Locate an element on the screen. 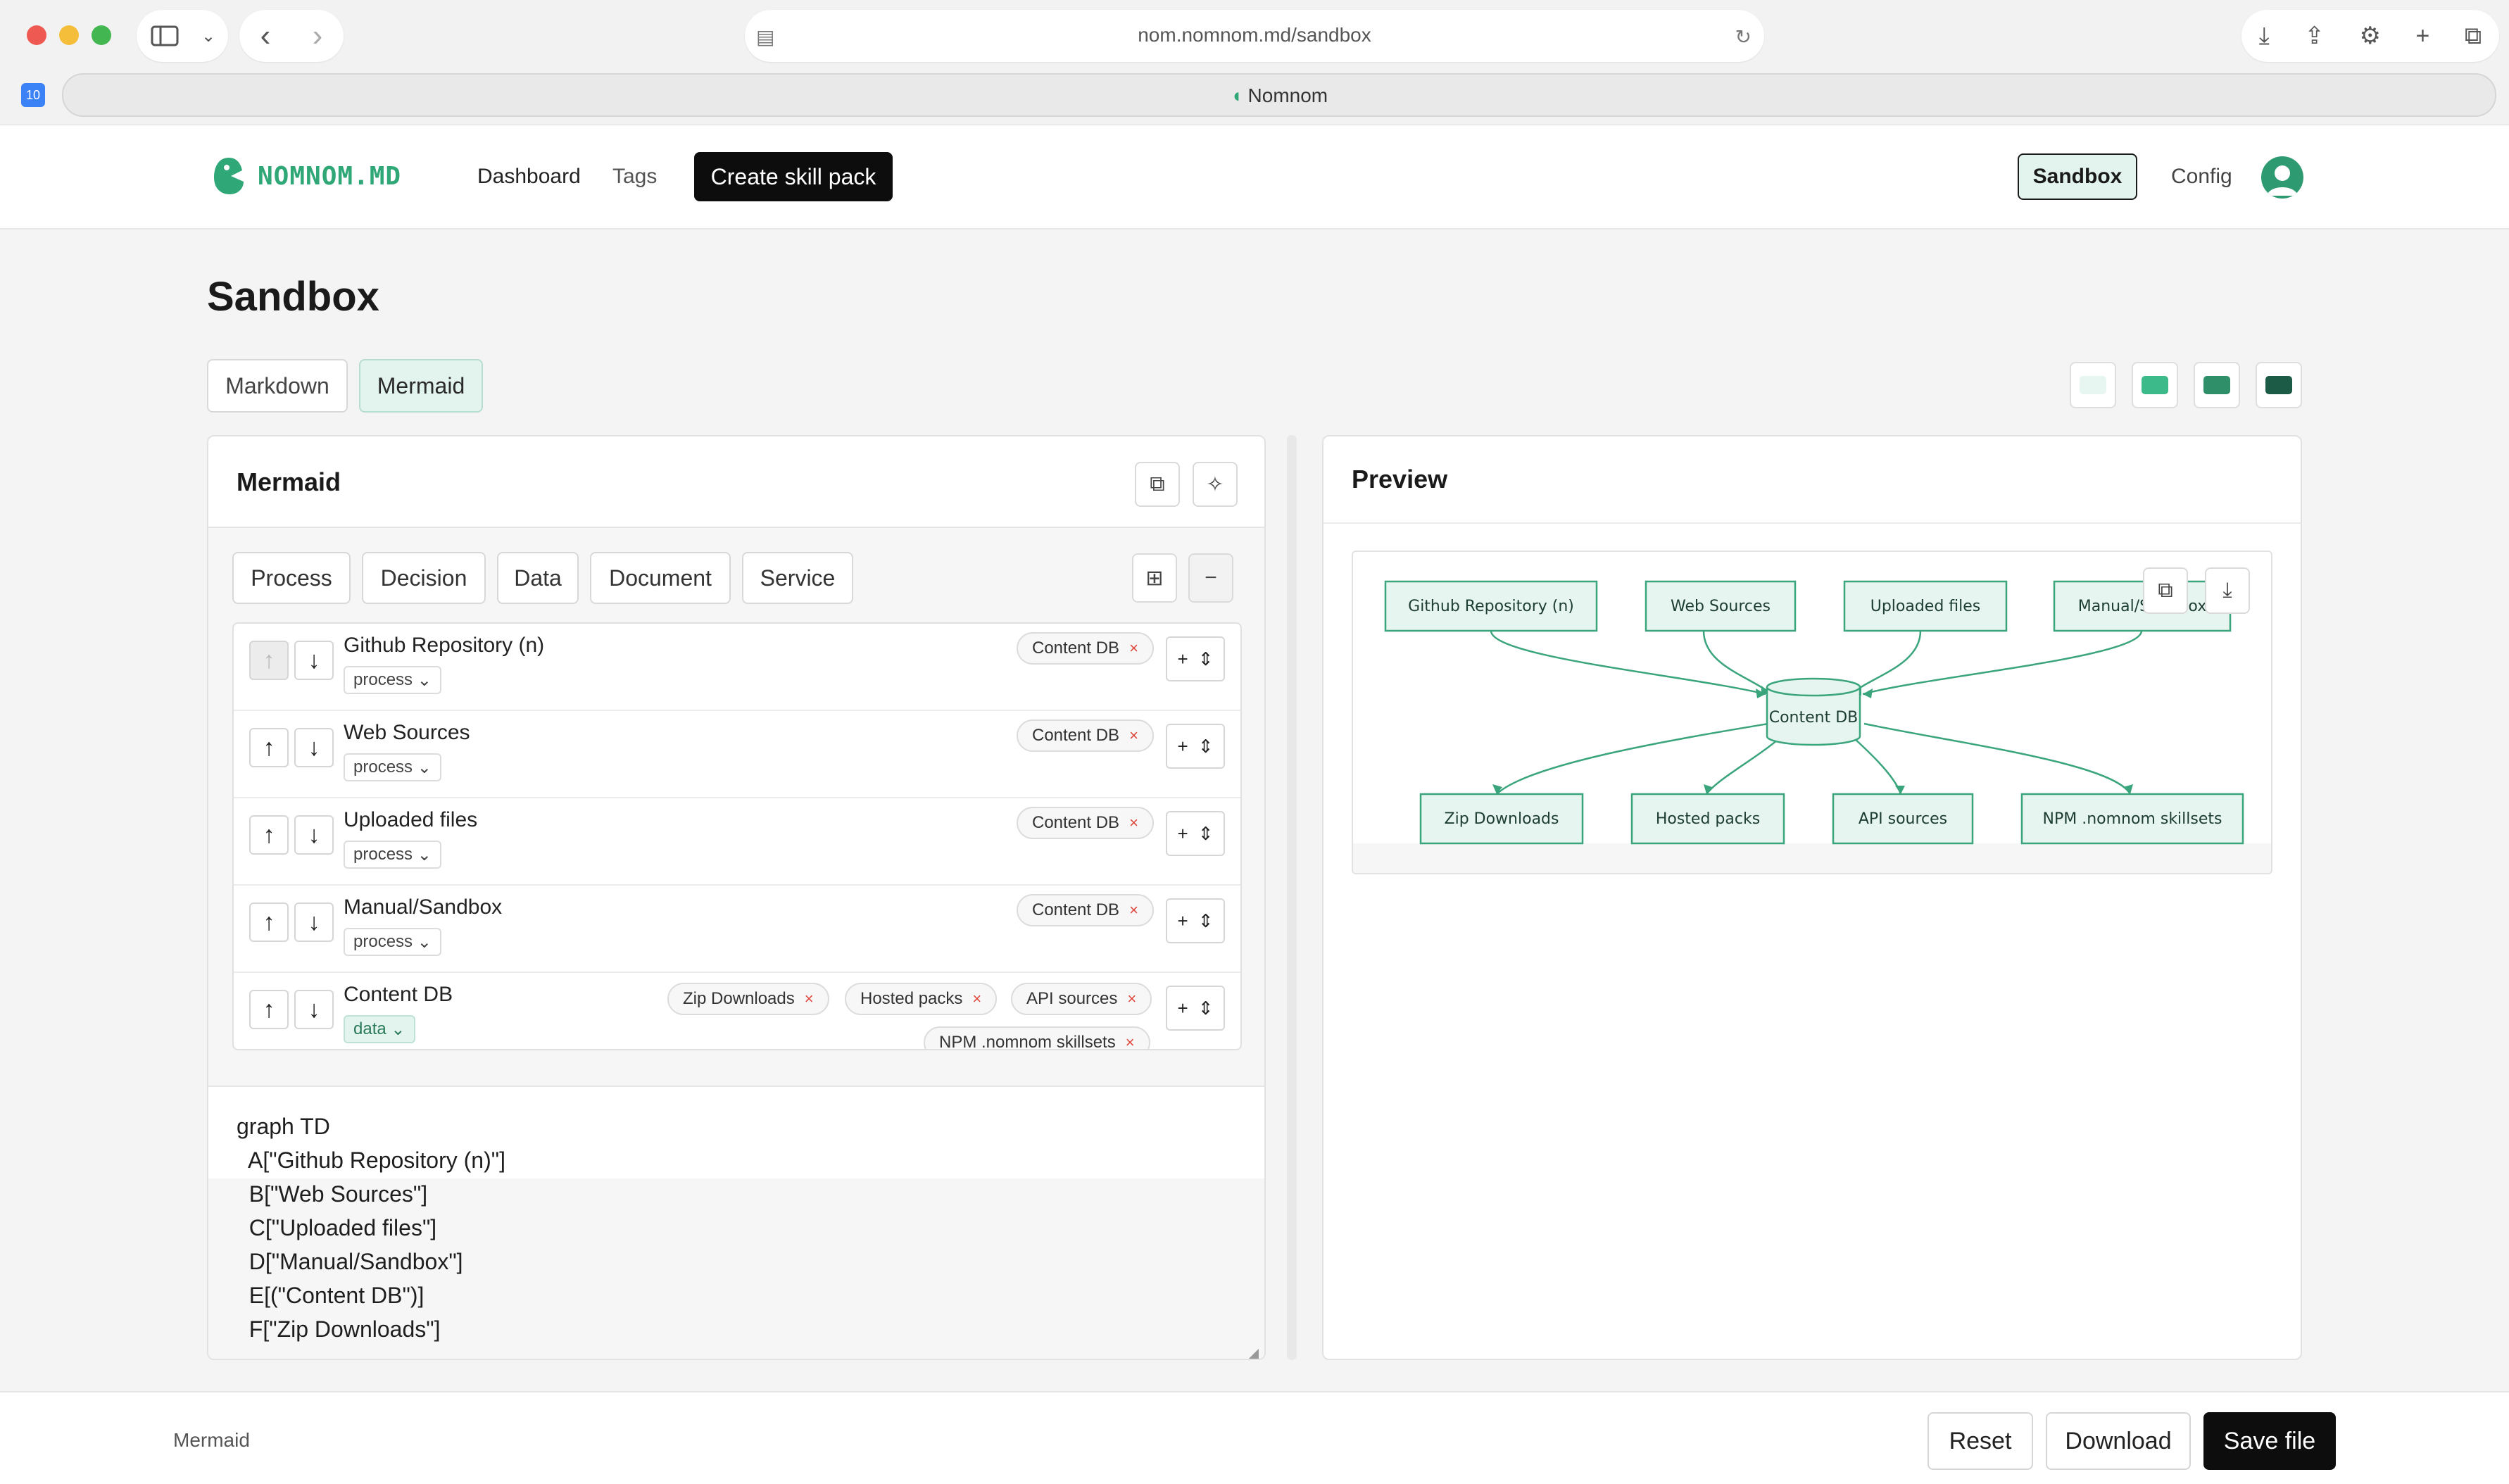 The height and width of the screenshot is (1484, 2509). node-label: NPM .nomnom skillsets is located at coordinates (2132, 819).